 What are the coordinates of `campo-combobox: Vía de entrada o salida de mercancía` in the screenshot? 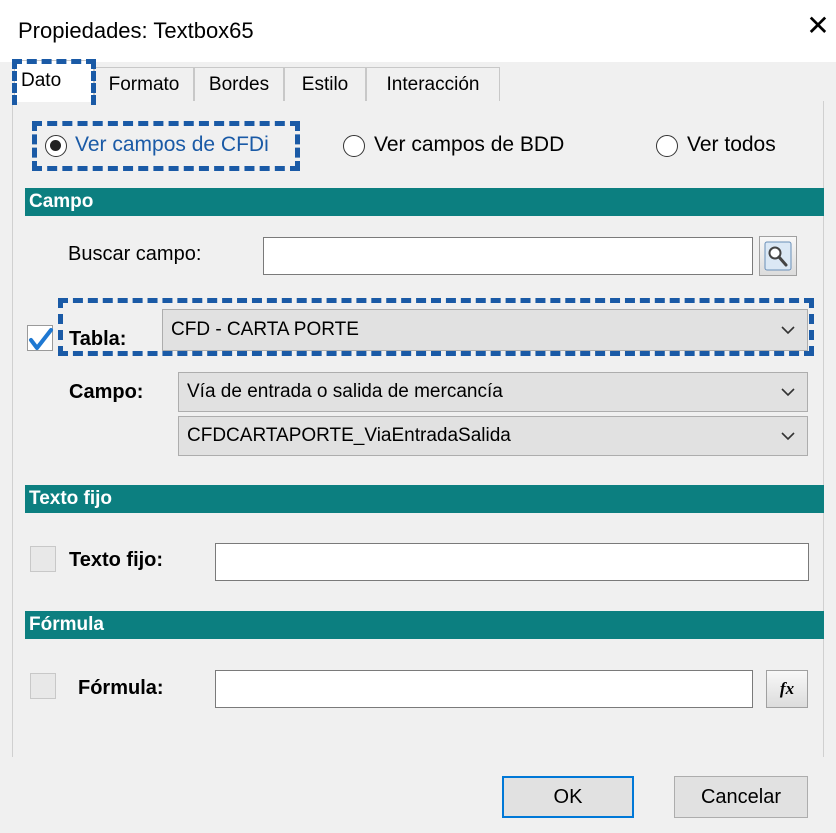 It's located at (493, 392).